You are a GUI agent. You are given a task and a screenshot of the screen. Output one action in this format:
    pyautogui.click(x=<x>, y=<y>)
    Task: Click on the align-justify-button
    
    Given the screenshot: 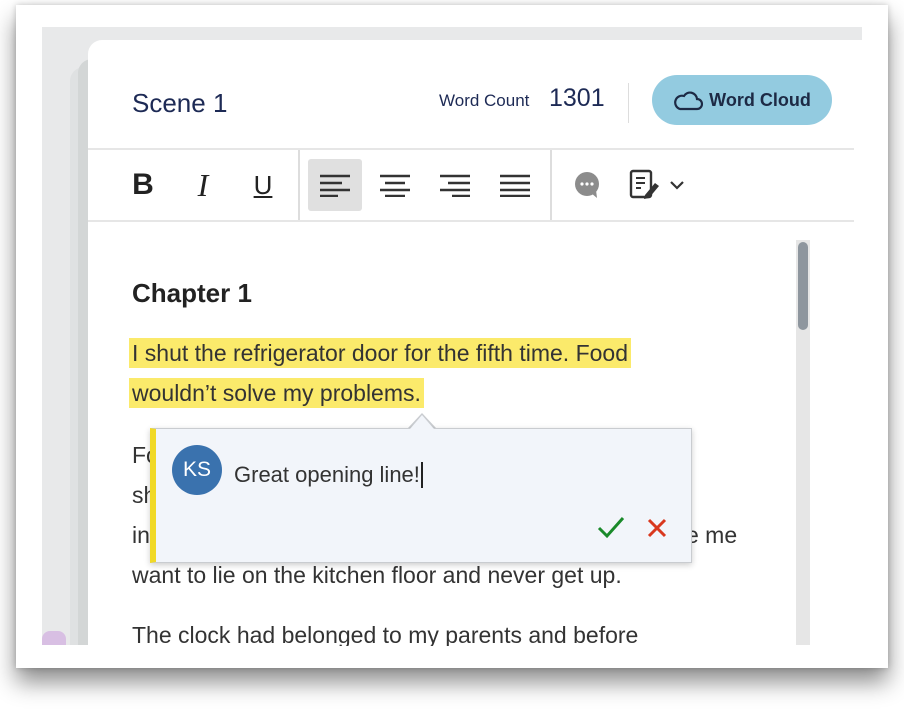 What is the action you would take?
    pyautogui.click(x=515, y=185)
    